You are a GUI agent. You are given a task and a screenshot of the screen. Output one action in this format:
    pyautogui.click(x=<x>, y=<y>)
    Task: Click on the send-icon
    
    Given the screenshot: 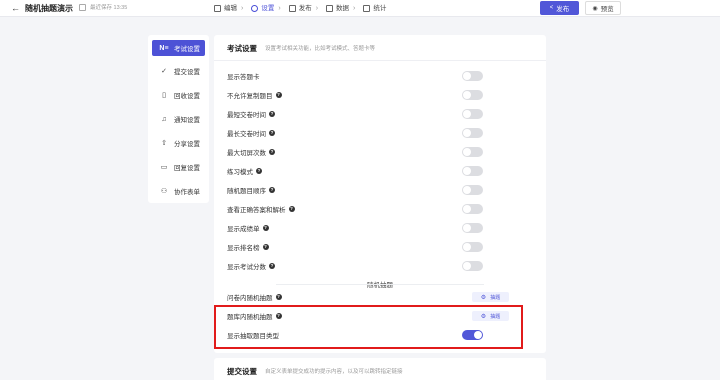 What is the action you would take?
    pyautogui.click(x=292, y=8)
    